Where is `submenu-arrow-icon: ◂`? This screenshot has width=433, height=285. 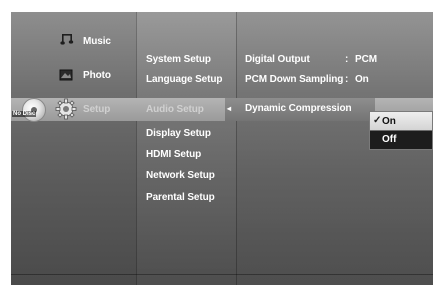 submenu-arrow-icon: ◂ is located at coordinates (229, 108).